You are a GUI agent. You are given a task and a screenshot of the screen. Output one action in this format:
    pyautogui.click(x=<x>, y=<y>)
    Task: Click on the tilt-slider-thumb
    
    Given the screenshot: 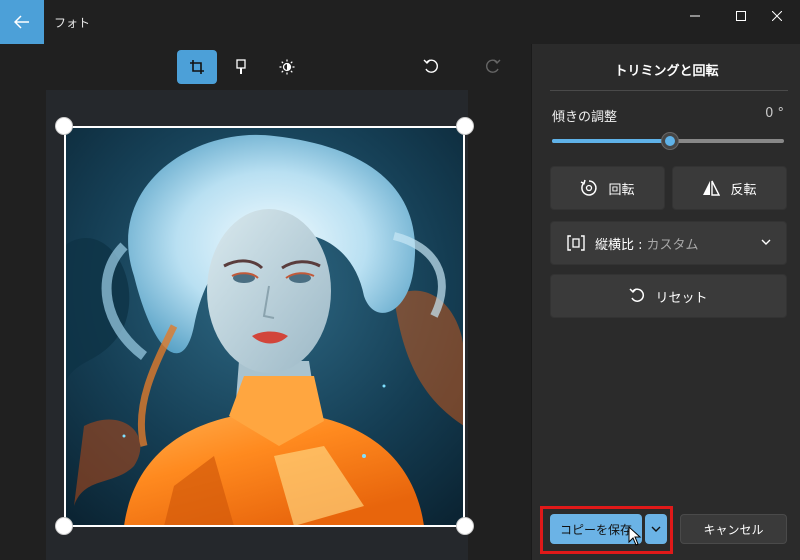 What is the action you would take?
    pyautogui.click(x=670, y=141)
    